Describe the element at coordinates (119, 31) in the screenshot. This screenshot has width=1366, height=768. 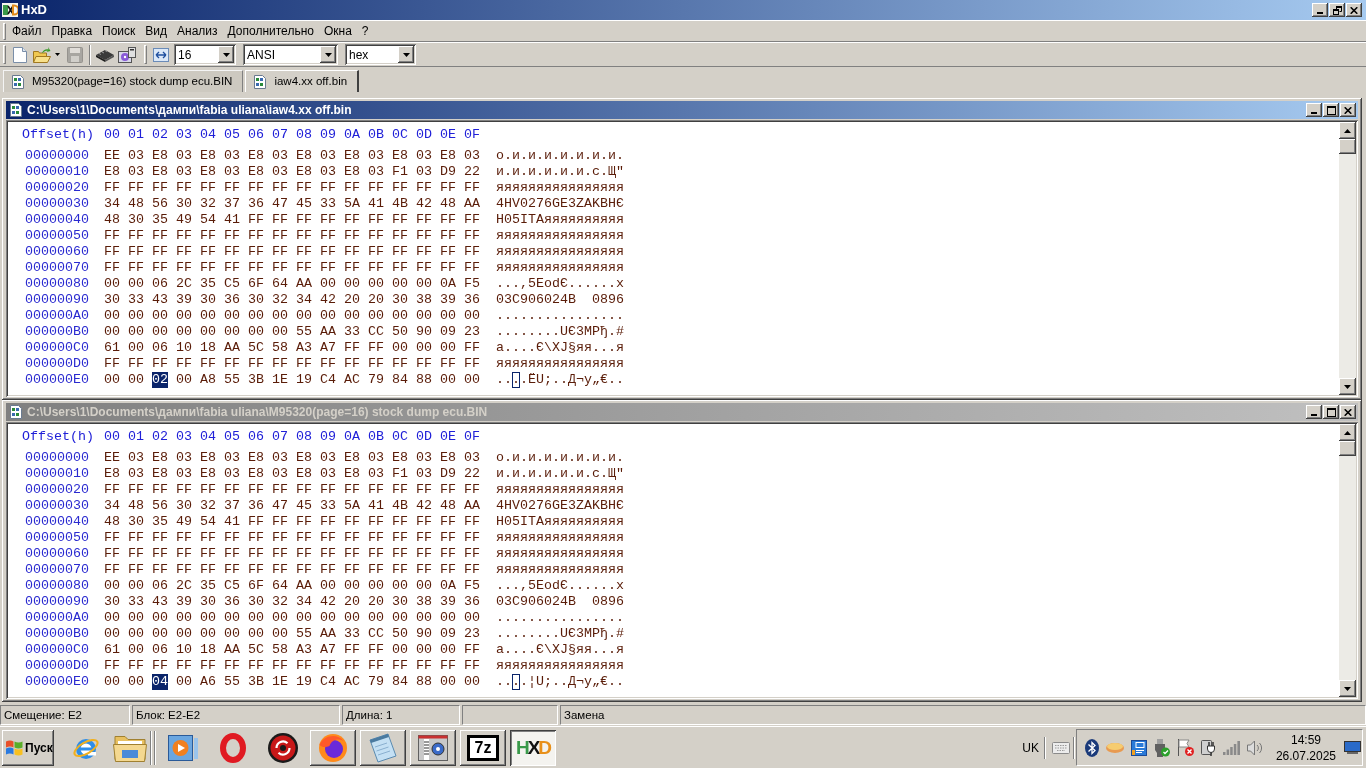
I see `menu-item: Поиск` at that location.